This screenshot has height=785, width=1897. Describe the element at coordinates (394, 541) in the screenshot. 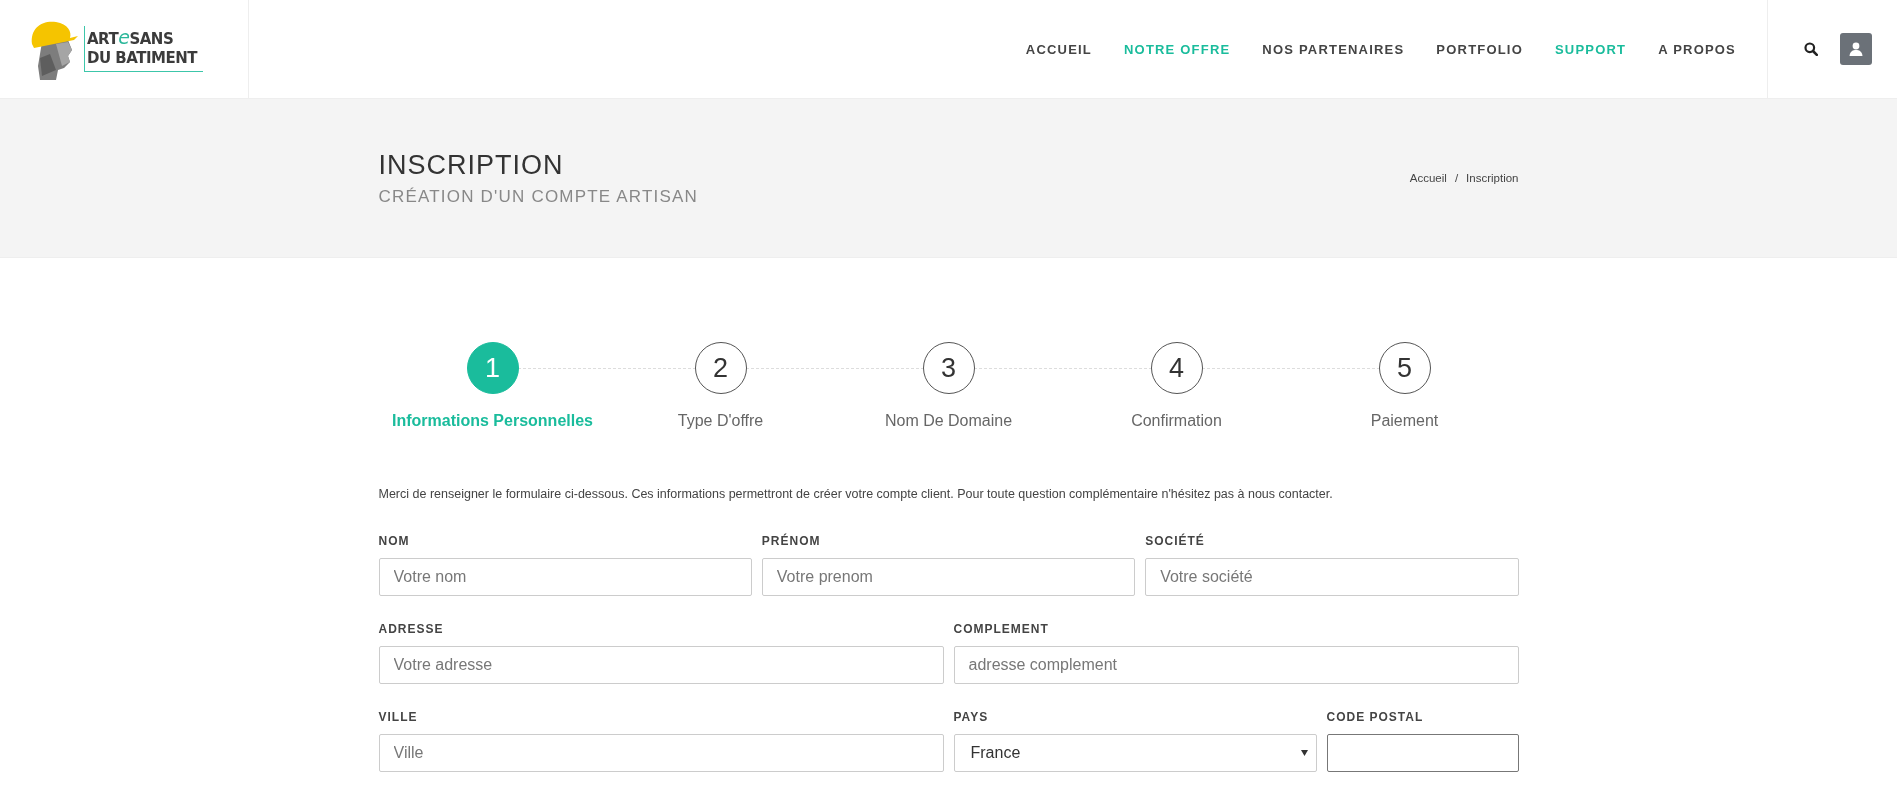

I see `field-label: NOM` at that location.